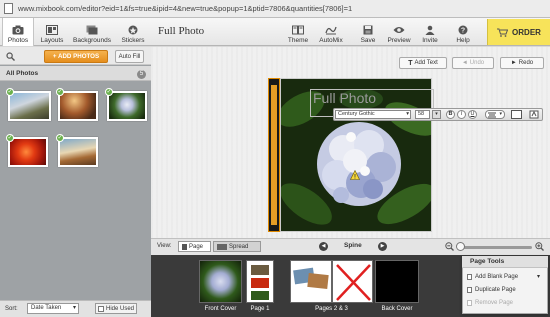  I want to click on pages-2-3-label: Pages 2 & 3, so click(331, 309).